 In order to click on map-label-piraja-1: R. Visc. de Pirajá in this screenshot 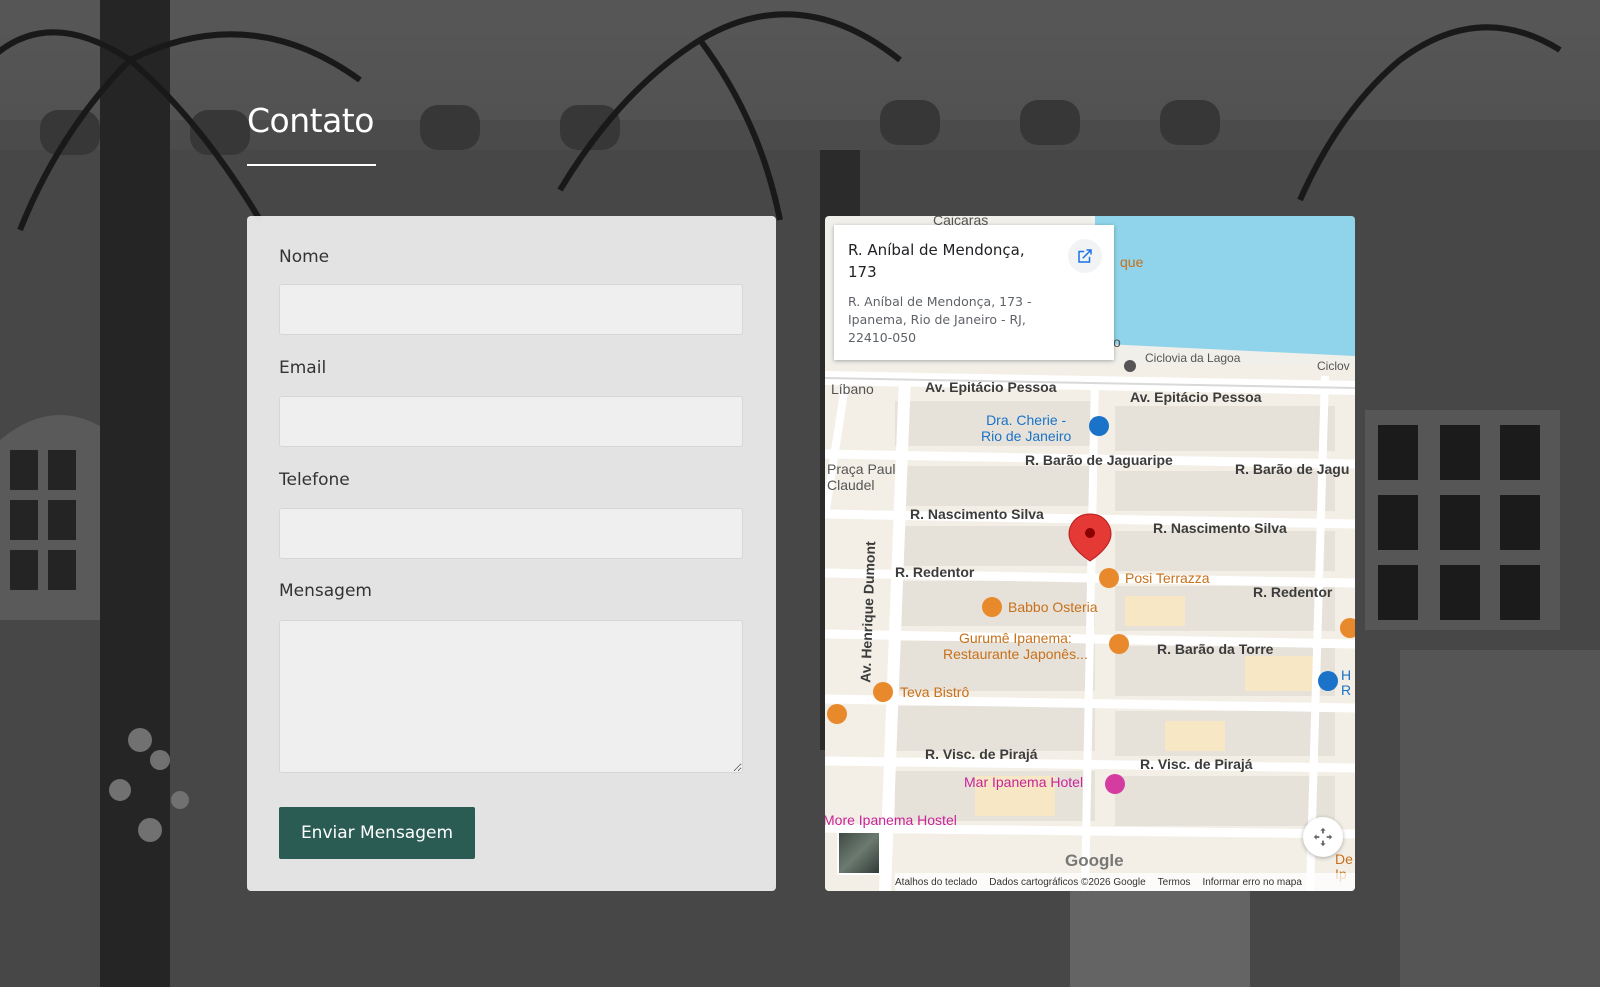, I will do `click(981, 754)`.